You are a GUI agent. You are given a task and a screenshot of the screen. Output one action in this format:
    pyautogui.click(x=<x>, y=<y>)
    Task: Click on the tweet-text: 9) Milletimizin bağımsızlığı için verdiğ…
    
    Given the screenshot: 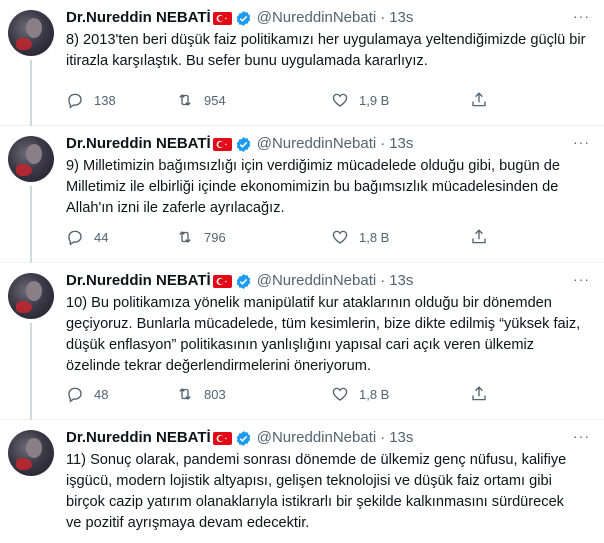 What is the action you would take?
    pyautogui.click(x=313, y=187)
    